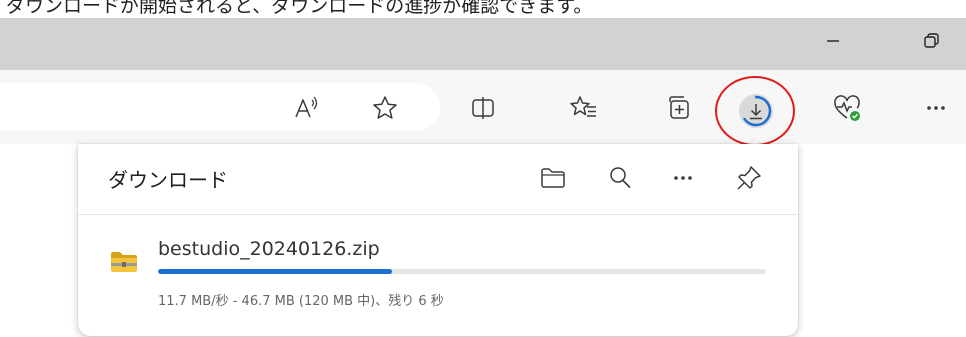 The width and height of the screenshot is (966, 337). I want to click on download-highlight-circle, so click(755, 111).